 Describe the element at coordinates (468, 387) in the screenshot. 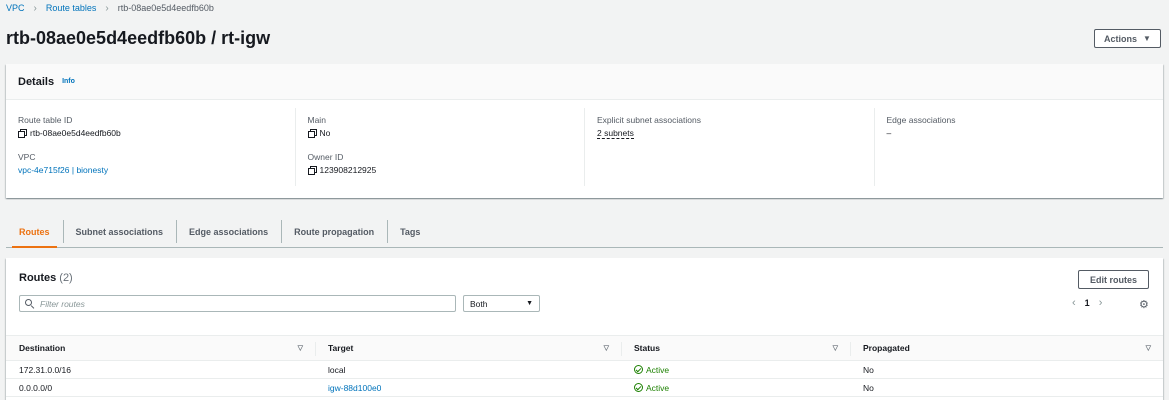

I see `target-cell: igw-88d100e0` at that location.